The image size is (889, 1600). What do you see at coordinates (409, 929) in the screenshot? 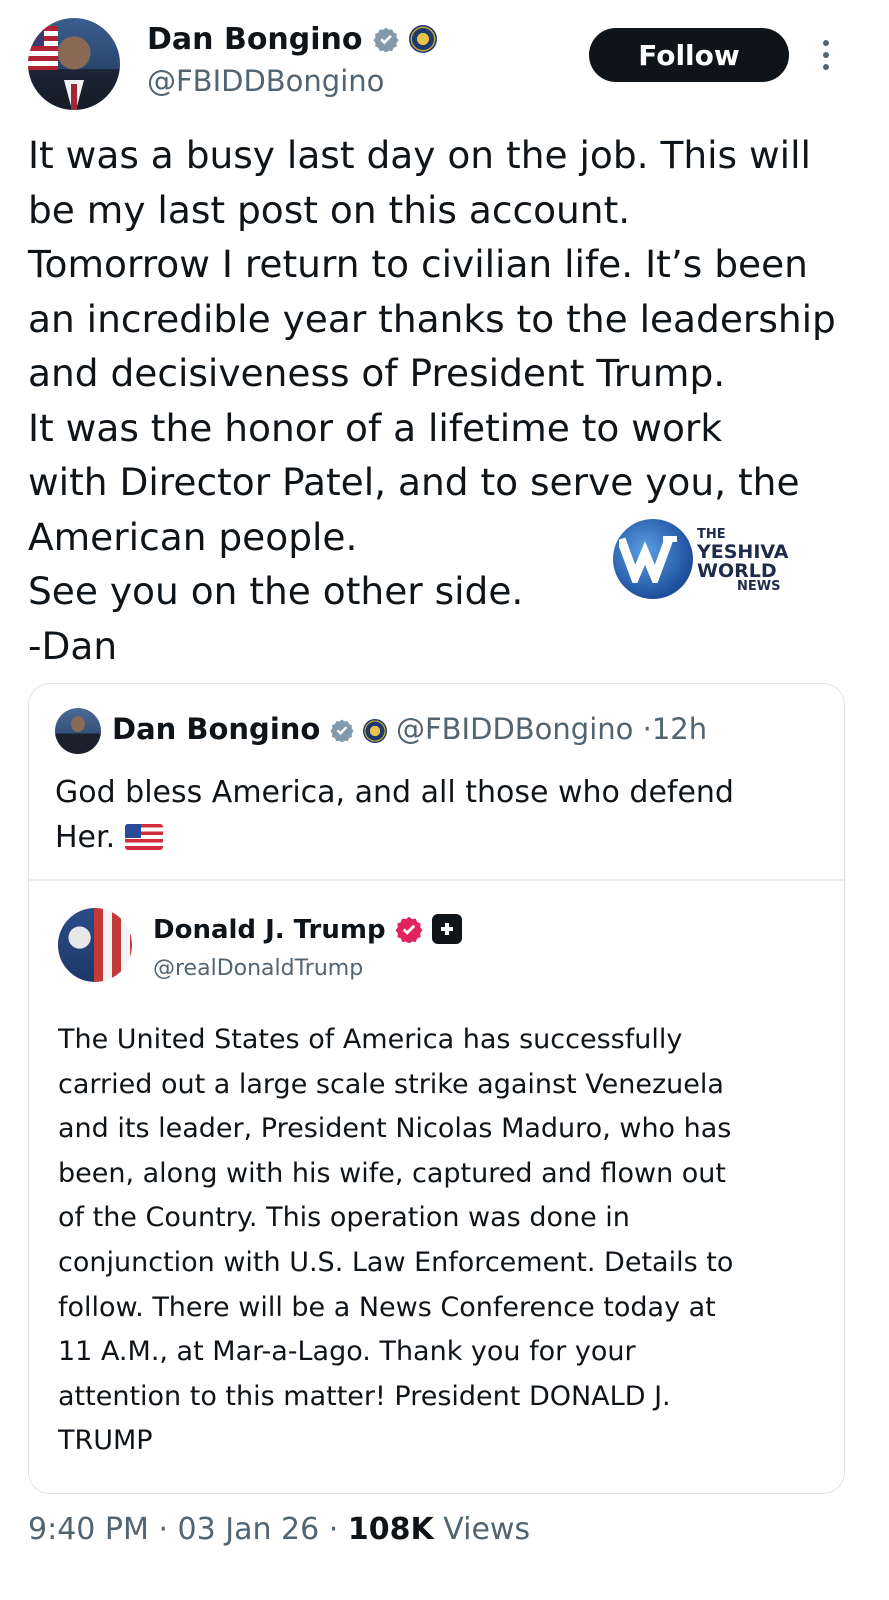
I see `verified-badge-red-icon` at bounding box center [409, 929].